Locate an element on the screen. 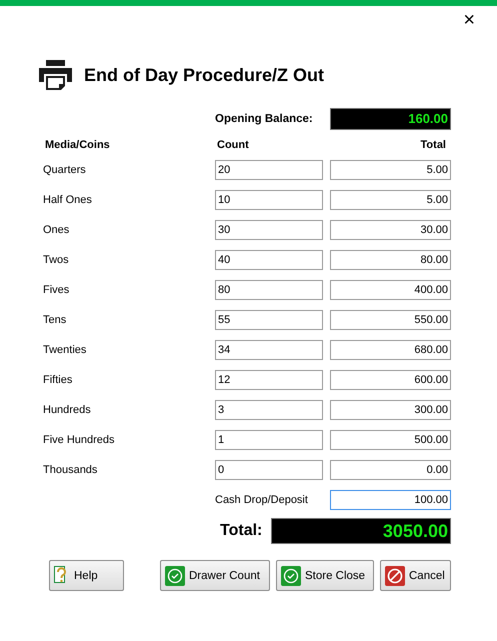  dialog-title: End of Day Procedure/Z Out is located at coordinates (204, 75).